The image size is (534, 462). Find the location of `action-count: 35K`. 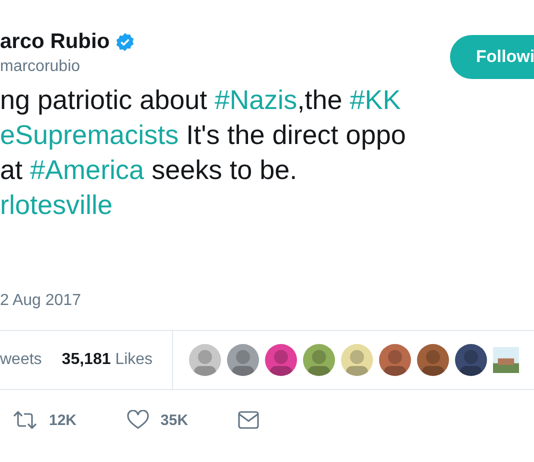

action-count: 35K is located at coordinates (174, 420).